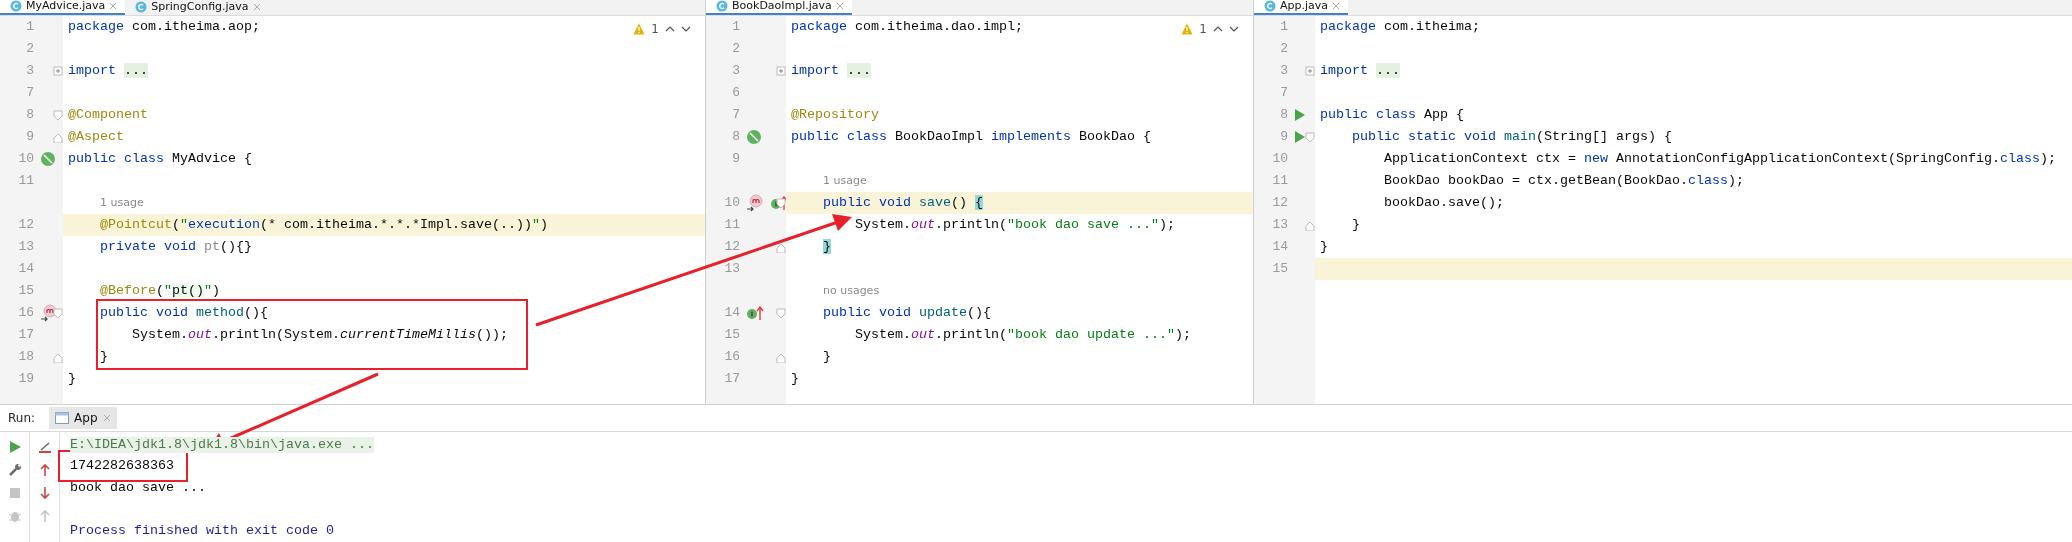 This screenshot has width=2072, height=542. I want to click on file-tab: BookDaoImpl.java, so click(779, 7).